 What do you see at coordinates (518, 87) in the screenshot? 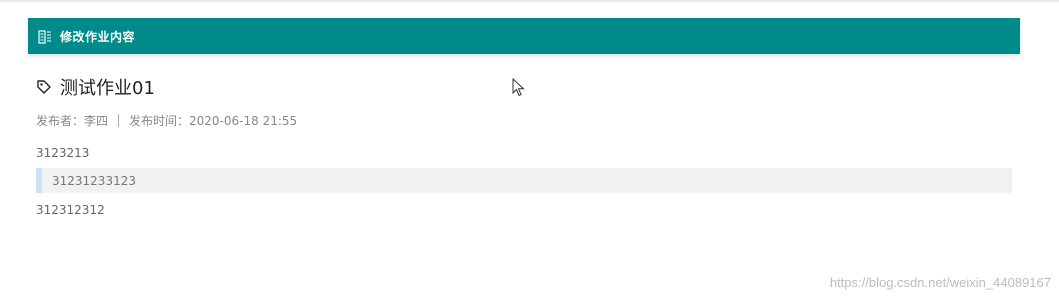
I see `mouse-cursor-icon` at bounding box center [518, 87].